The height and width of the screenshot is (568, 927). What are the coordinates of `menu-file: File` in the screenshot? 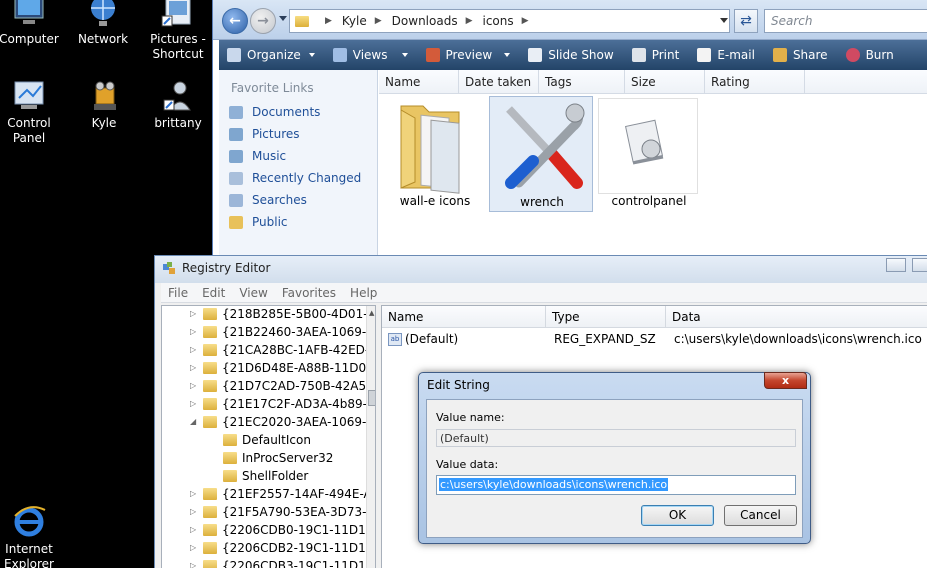 It's located at (178, 293).